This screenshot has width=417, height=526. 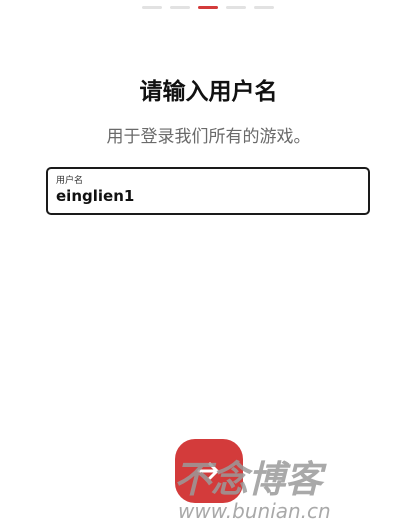 What do you see at coordinates (206, 196) in the screenshot?
I see `username-input` at bounding box center [206, 196].